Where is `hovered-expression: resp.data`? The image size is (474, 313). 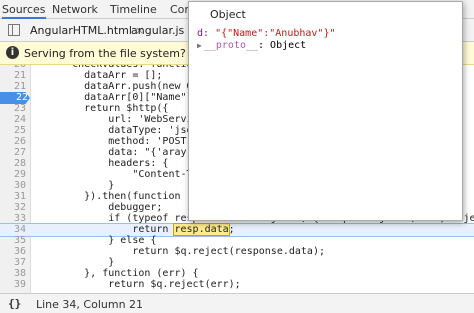 hovered-expression: resp.data is located at coordinates (201, 229).